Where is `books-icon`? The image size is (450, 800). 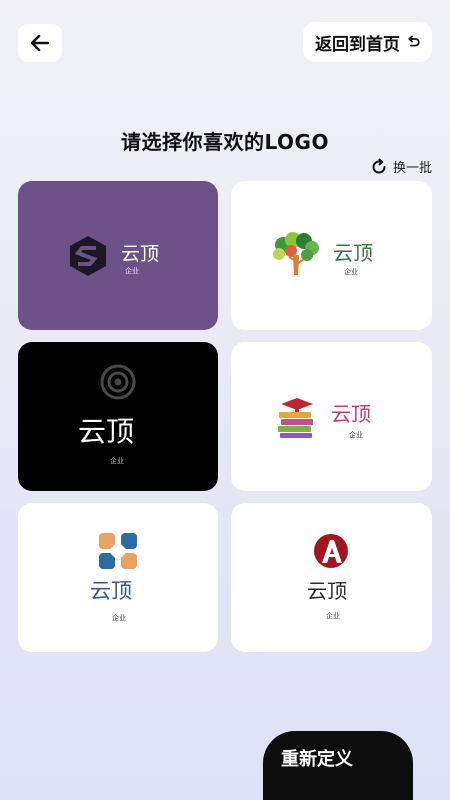
books-icon is located at coordinates (295, 418).